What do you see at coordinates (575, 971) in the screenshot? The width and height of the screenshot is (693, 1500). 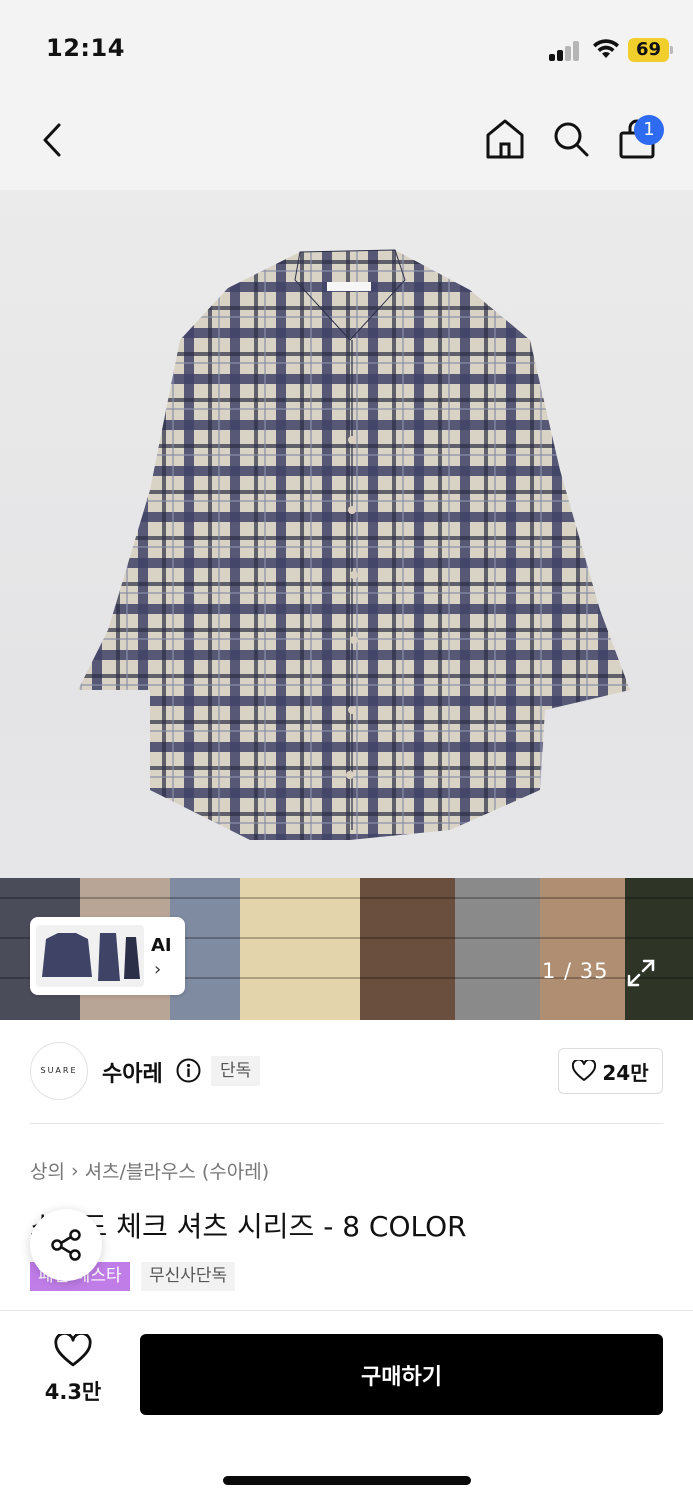 I see `image-counter: 1 / 35` at bounding box center [575, 971].